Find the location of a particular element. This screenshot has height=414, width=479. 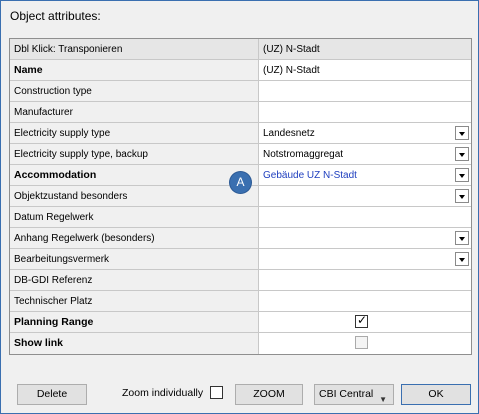

row-label: Accommodation is located at coordinates (134, 175).